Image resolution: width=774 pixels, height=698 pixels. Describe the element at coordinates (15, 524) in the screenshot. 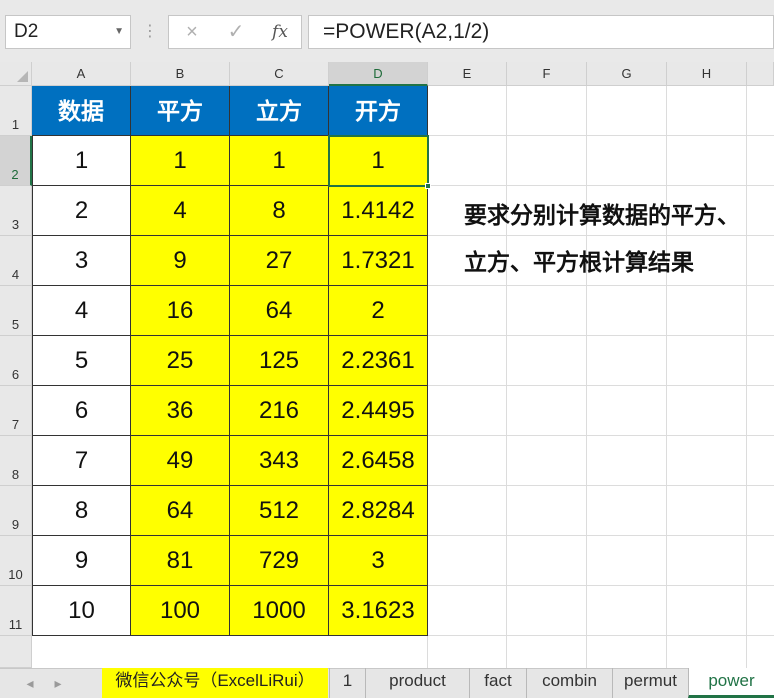

I see `row-header-label: 9` at that location.